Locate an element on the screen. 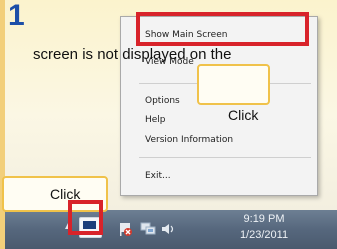 The height and width of the screenshot is (249, 337). menu-item-options: Options is located at coordinates (162, 101).